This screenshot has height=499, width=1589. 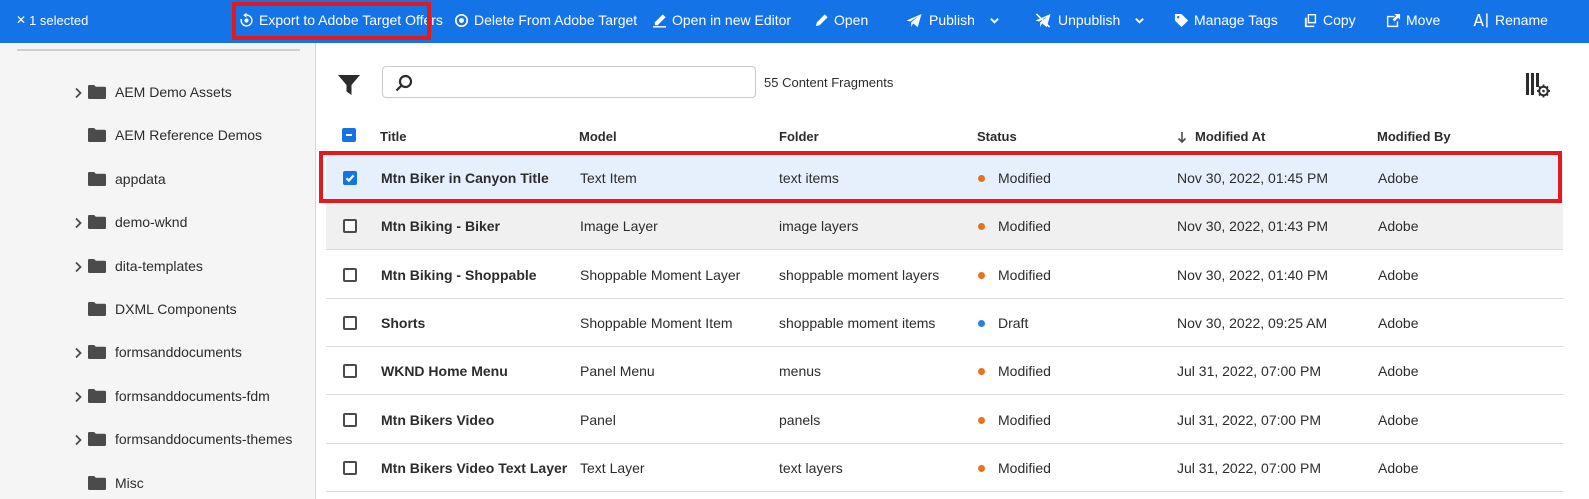 What do you see at coordinates (459, 275) in the screenshot?
I see `cell-title: Mtn Biking - Shoppable` at bounding box center [459, 275].